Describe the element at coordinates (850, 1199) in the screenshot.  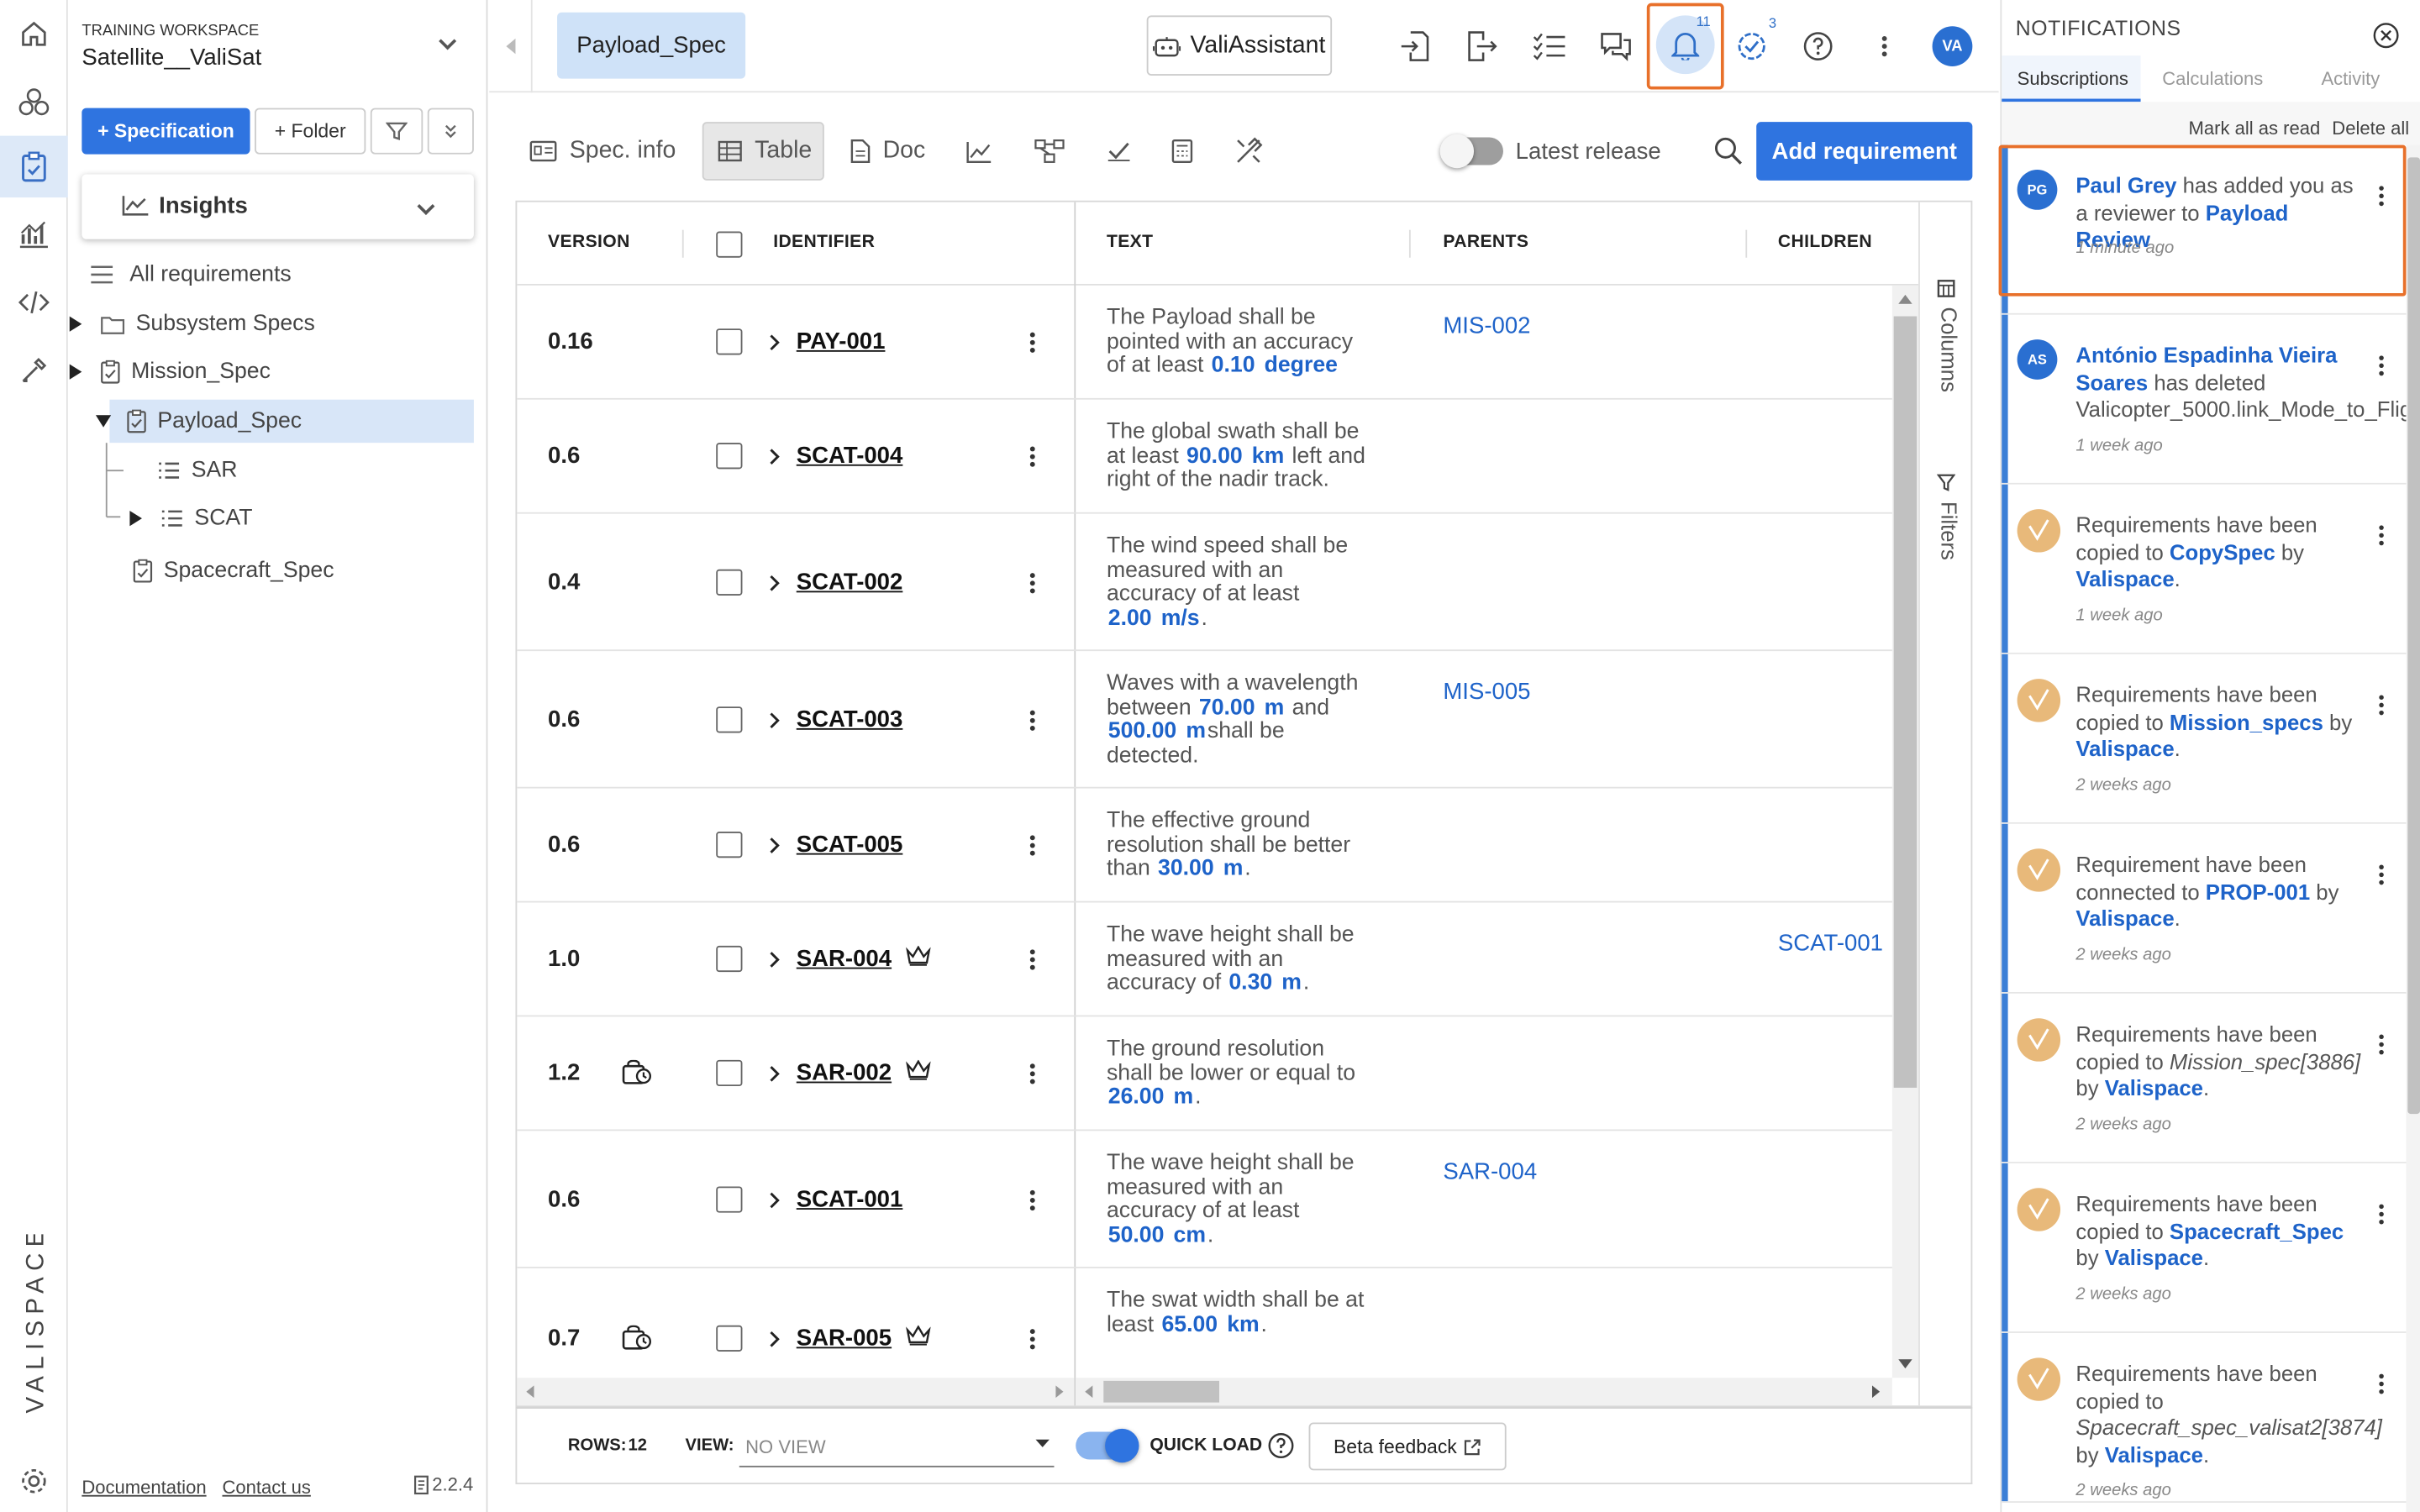
I see `requirement-identifier-link: SCAT-001` at that location.